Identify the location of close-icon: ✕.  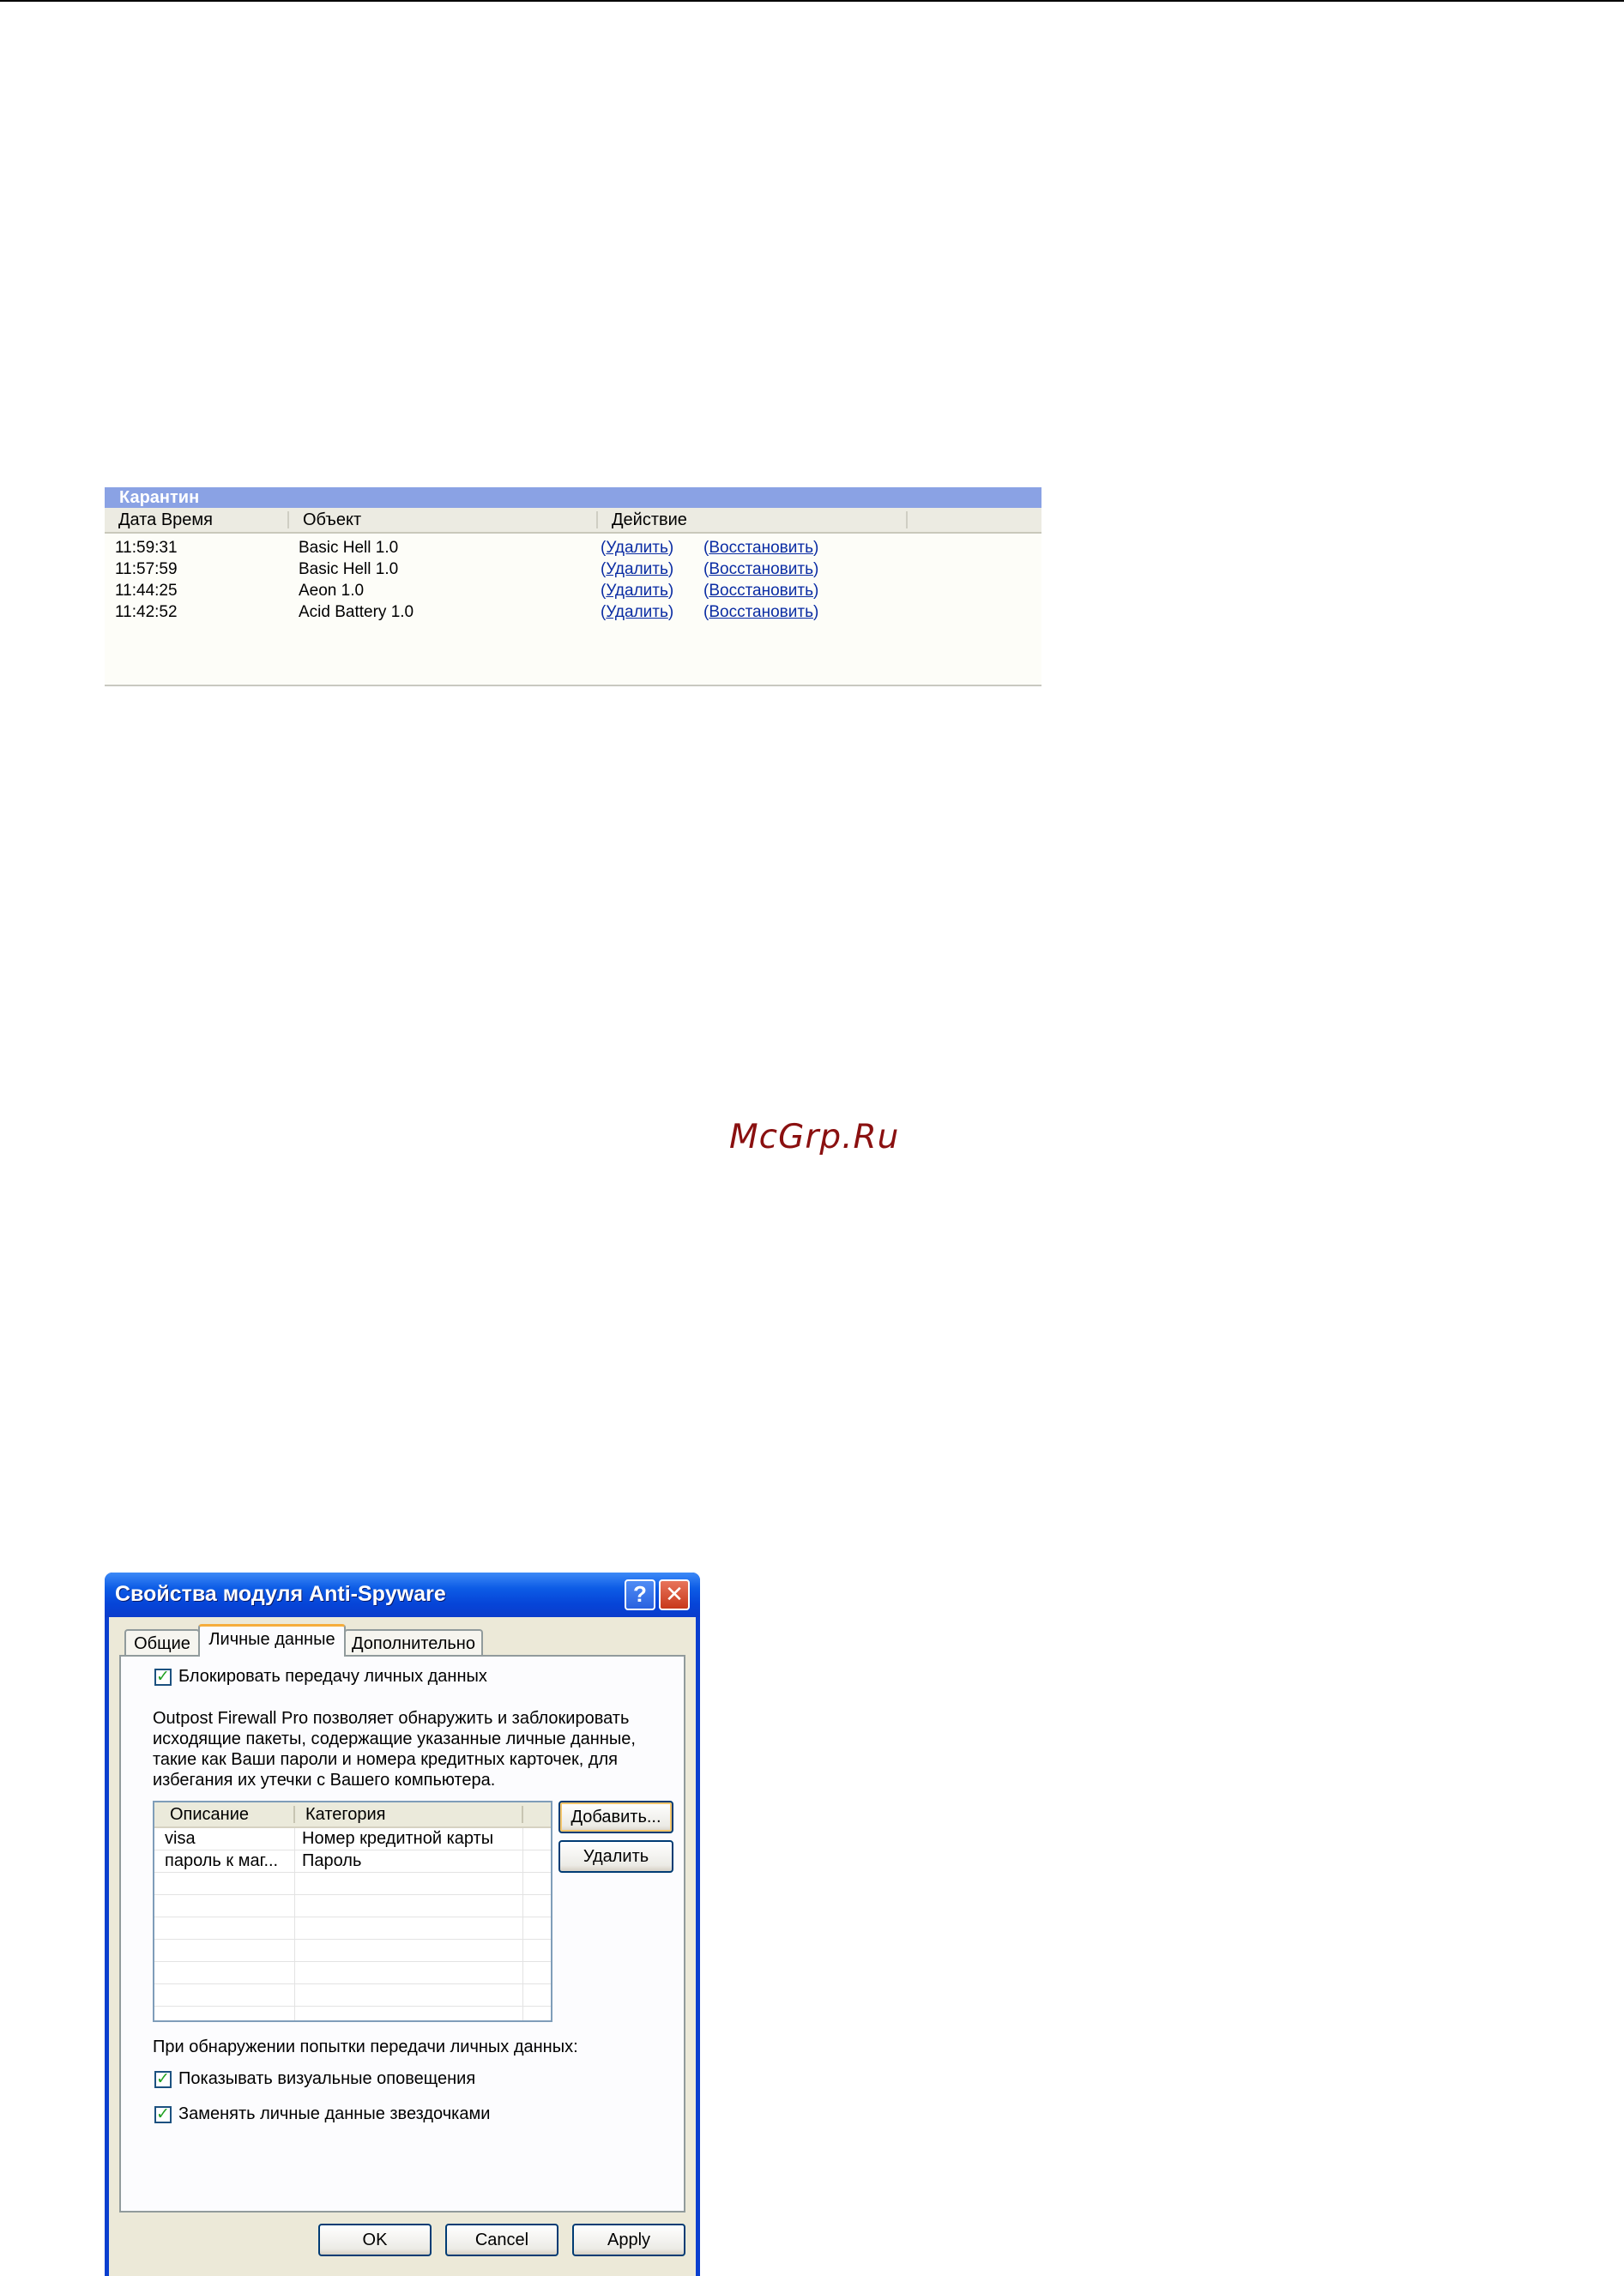
(674, 1594).